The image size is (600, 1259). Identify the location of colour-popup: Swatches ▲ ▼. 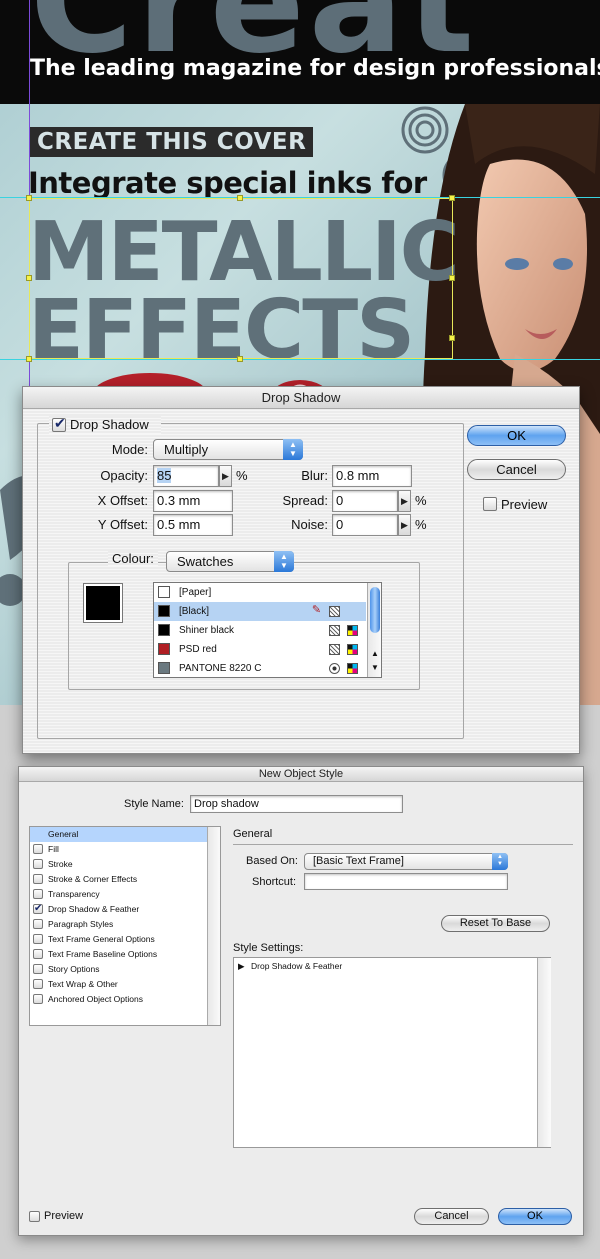
(230, 561).